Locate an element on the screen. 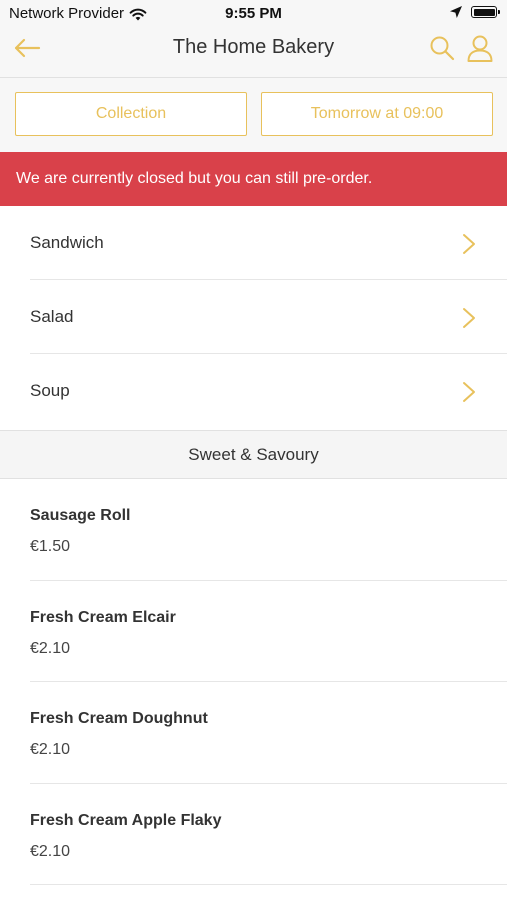 This screenshot has height=900, width=507. status-time: 9:55 PM is located at coordinates (253, 13).